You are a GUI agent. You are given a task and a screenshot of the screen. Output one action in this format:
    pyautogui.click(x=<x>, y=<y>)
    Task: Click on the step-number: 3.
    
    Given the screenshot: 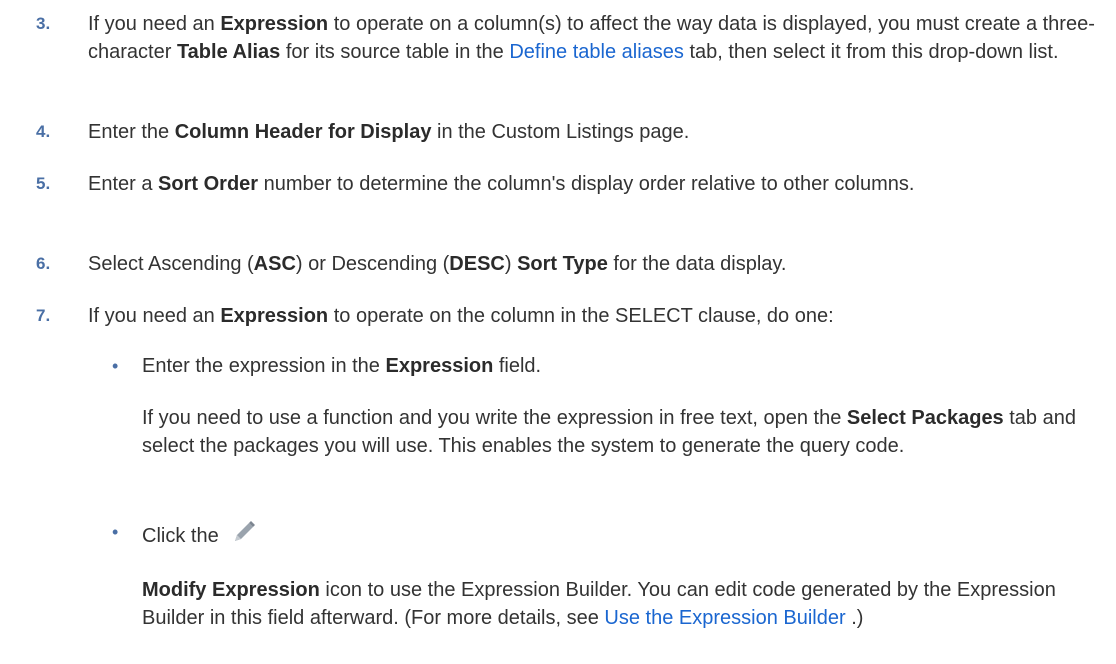 What is the action you would take?
    pyautogui.click(x=43, y=23)
    